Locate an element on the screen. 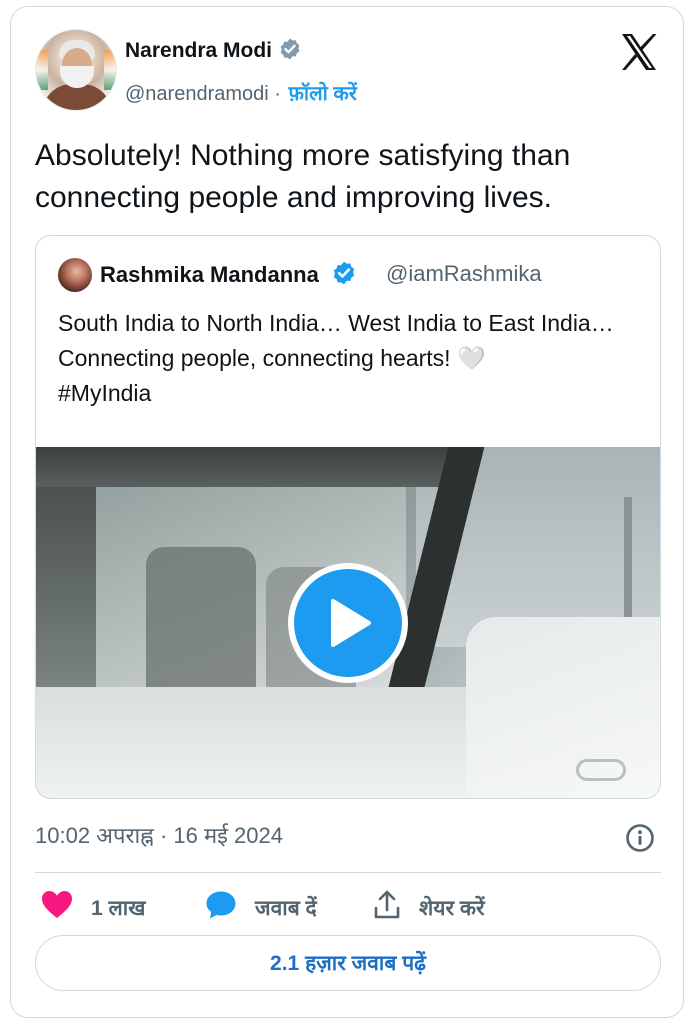  author-name-row: Narendra Modi is located at coordinates (213, 52).